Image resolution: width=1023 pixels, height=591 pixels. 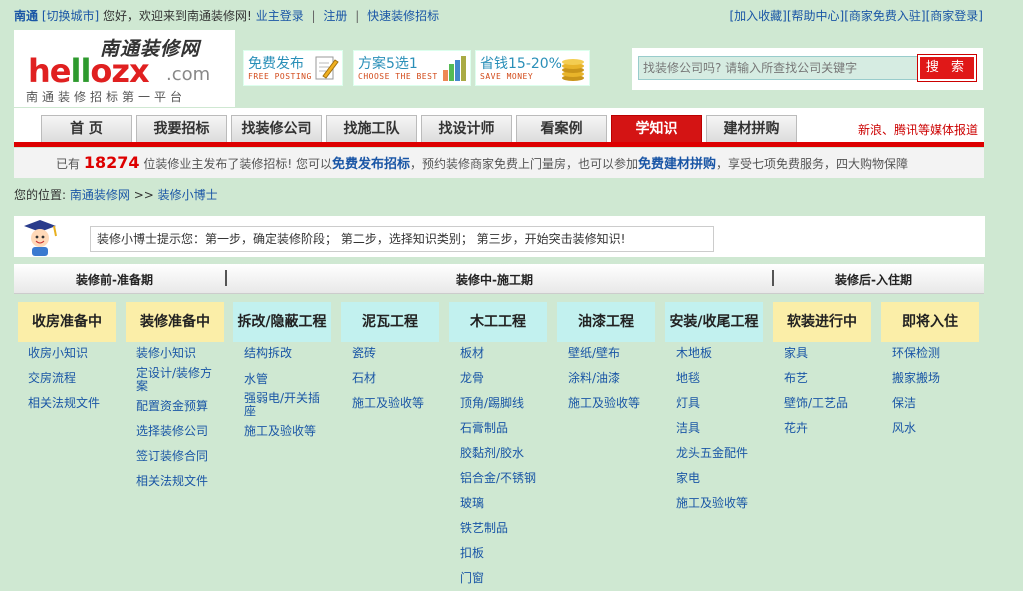 What do you see at coordinates (175, 322) in the screenshot?
I see `category-renovation-prep: 装修准备中` at bounding box center [175, 322].